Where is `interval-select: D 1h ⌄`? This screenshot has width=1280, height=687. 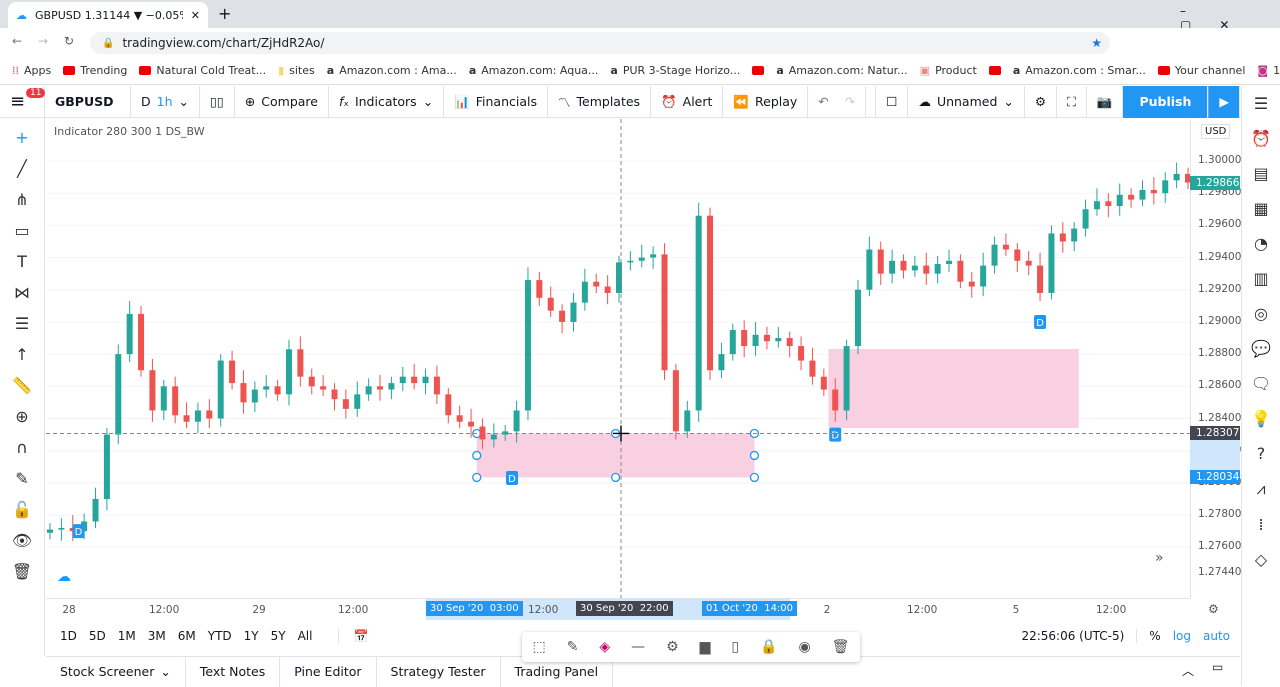
interval-select: D 1h ⌄ is located at coordinates (166, 101).